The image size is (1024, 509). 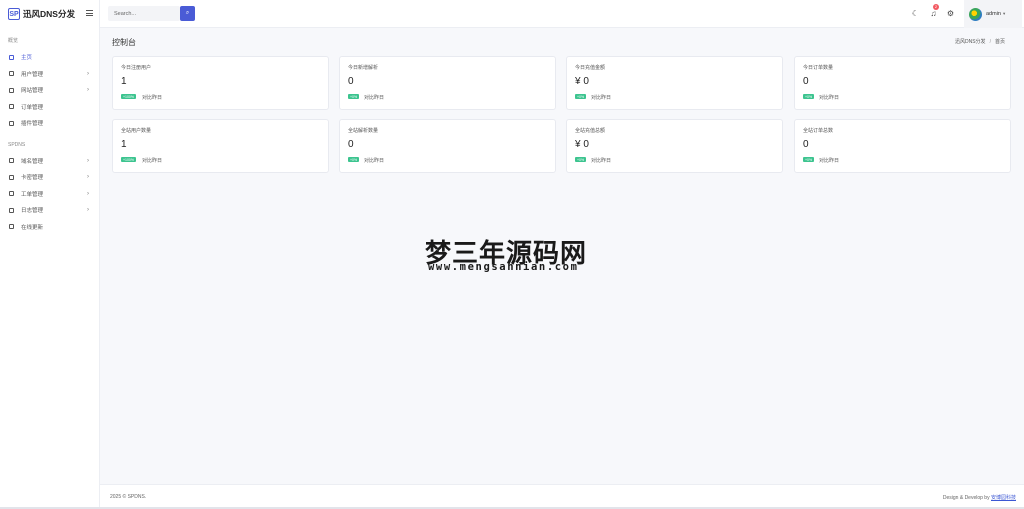 What do you see at coordinates (447, 83) in the screenshot?
I see `stat-card: 今日新增解析 0 +0% 对比昨日` at bounding box center [447, 83].